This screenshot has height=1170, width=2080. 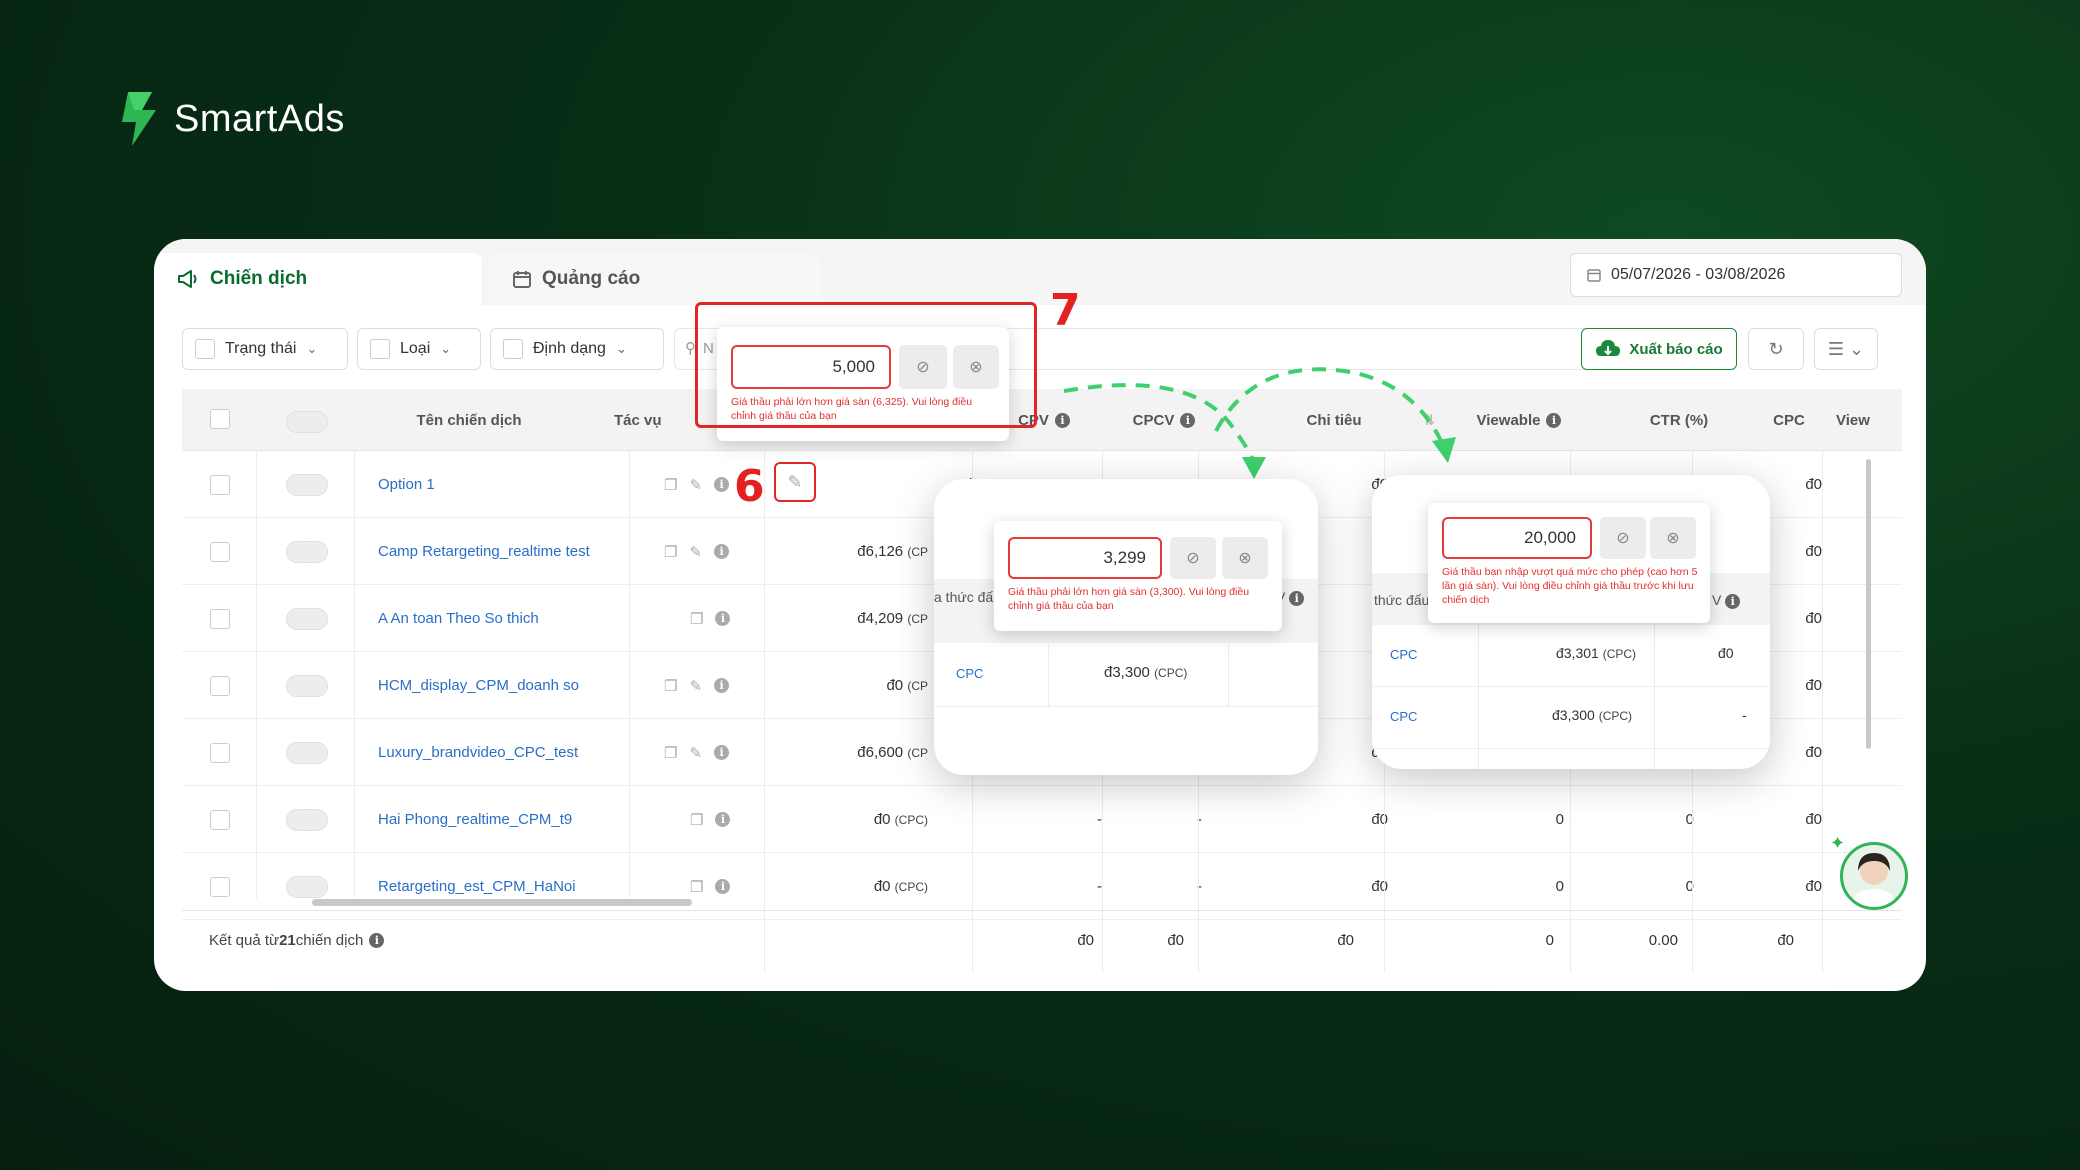 What do you see at coordinates (478, 685) in the screenshot?
I see `campaign-name-link: HCM_display_CPM_doanh so` at bounding box center [478, 685].